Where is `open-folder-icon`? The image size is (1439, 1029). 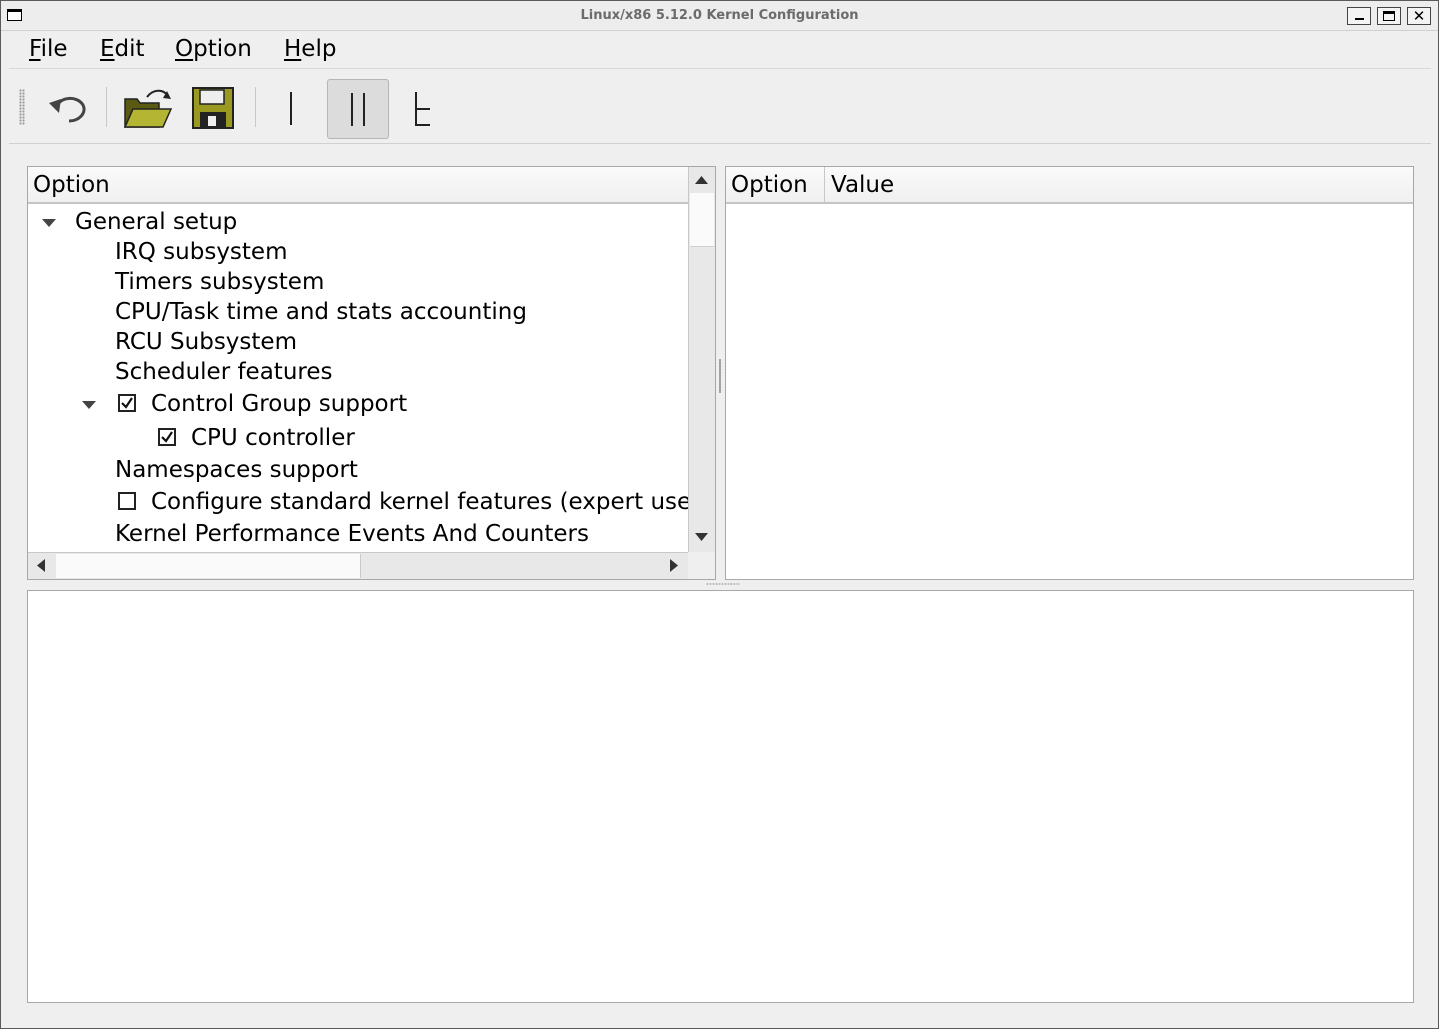
open-folder-icon is located at coordinates (148, 108).